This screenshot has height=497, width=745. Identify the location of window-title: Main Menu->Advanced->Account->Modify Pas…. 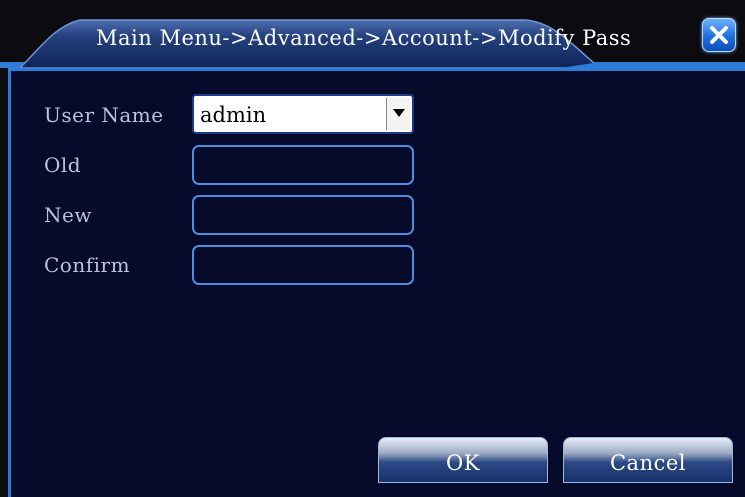
(364, 38).